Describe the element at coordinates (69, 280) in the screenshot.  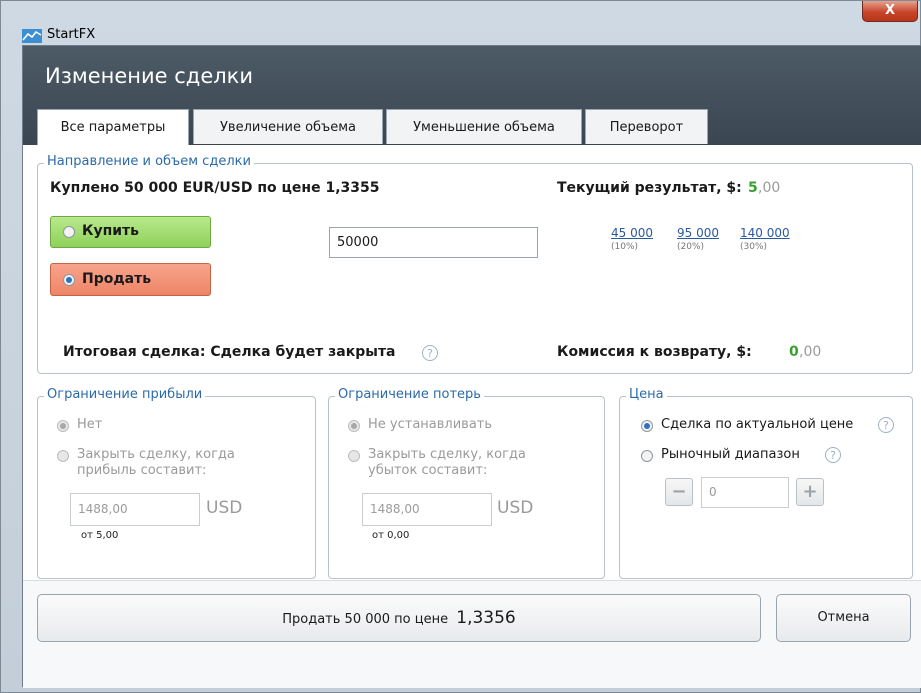
I see `sell-radio` at that location.